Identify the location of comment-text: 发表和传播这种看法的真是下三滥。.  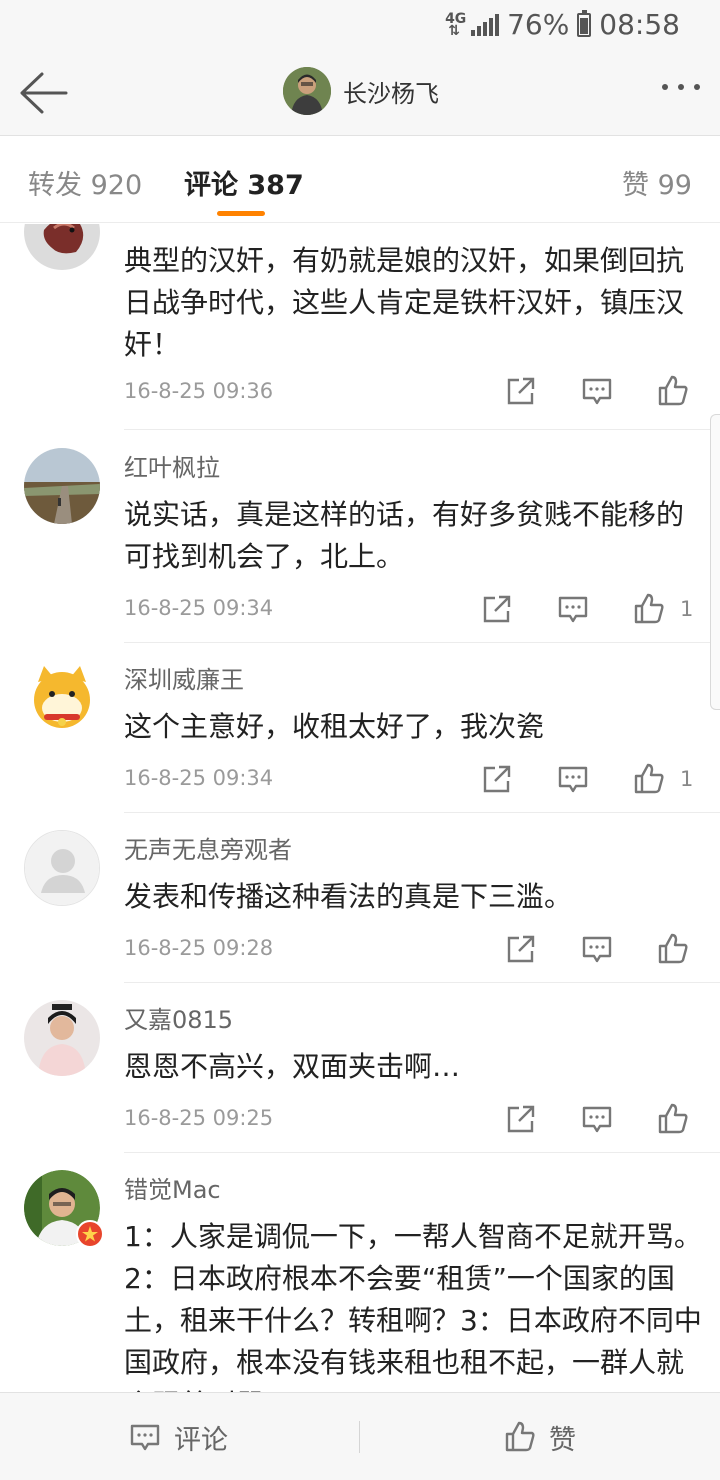
(348, 896).